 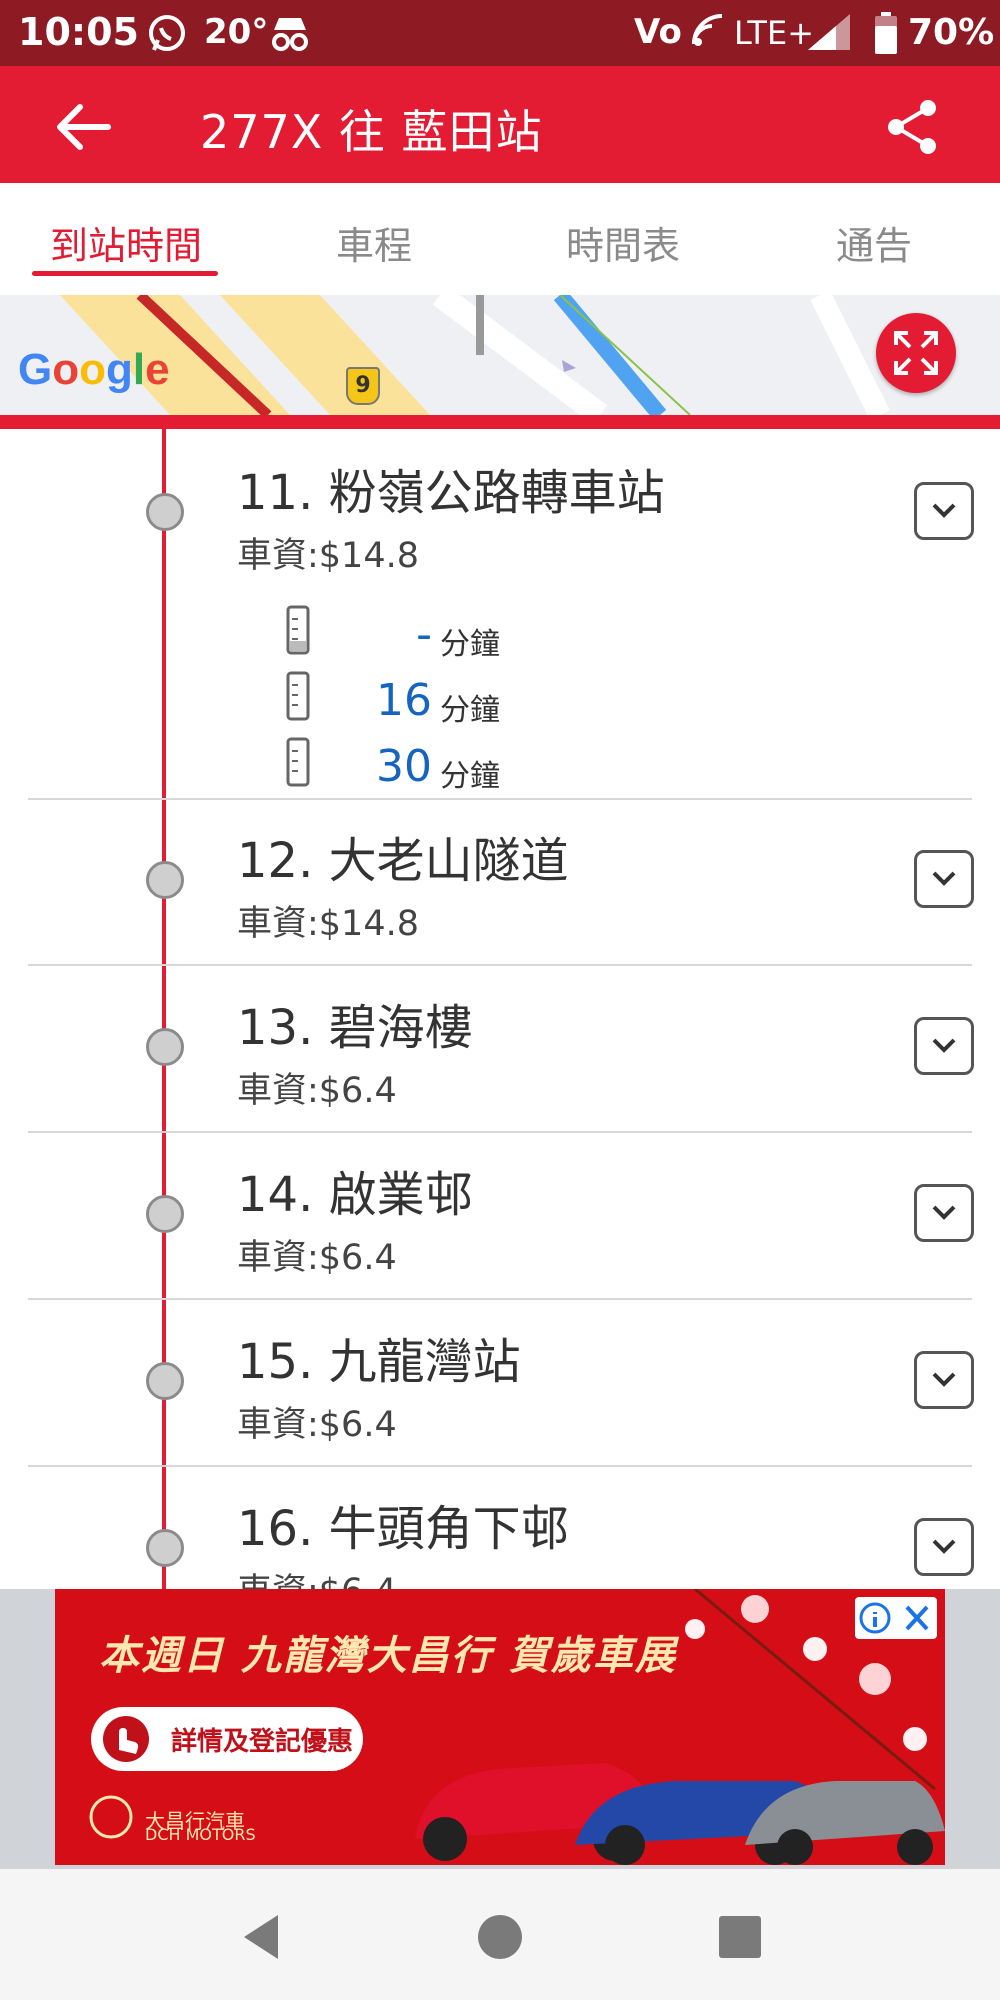 What do you see at coordinates (355, 1195) in the screenshot?
I see `stop-name: 14. 啟業邨` at bounding box center [355, 1195].